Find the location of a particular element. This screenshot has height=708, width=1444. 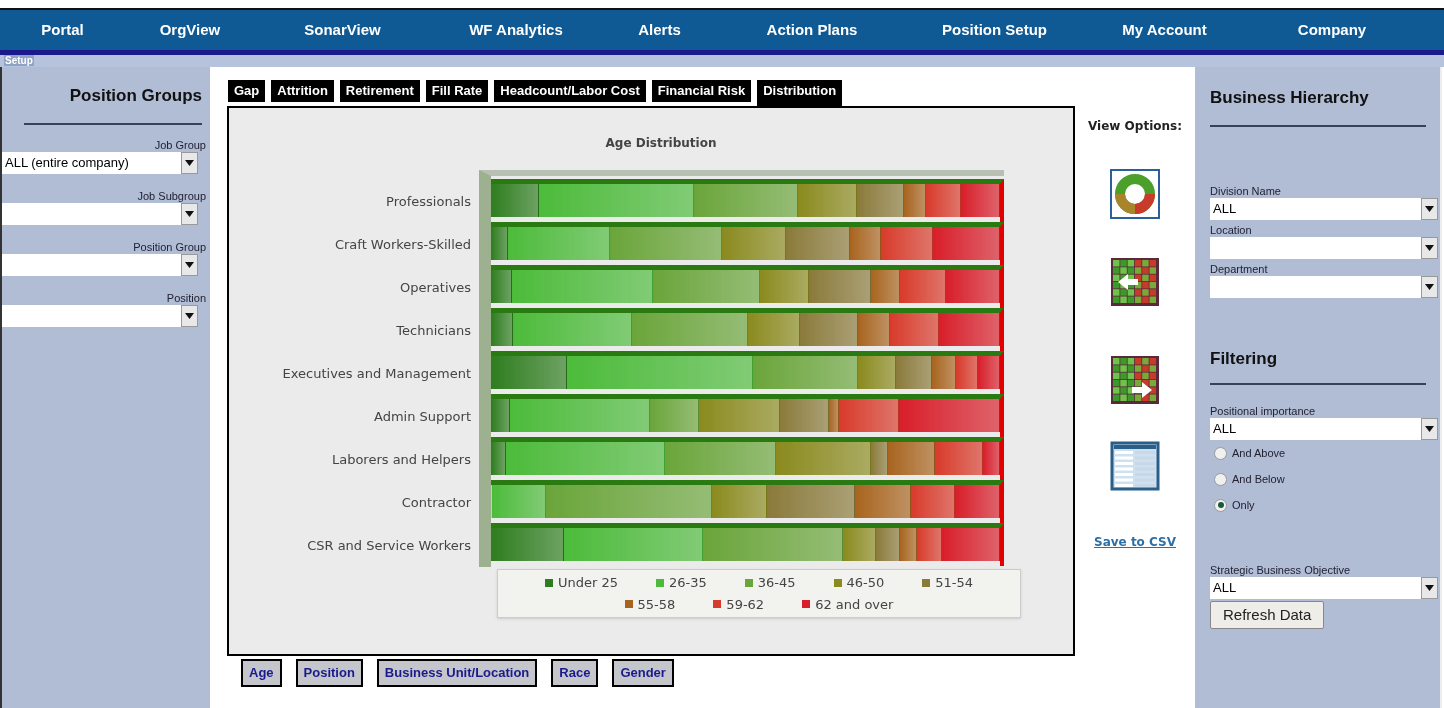

legend-label: 55-58 is located at coordinates (656, 604).